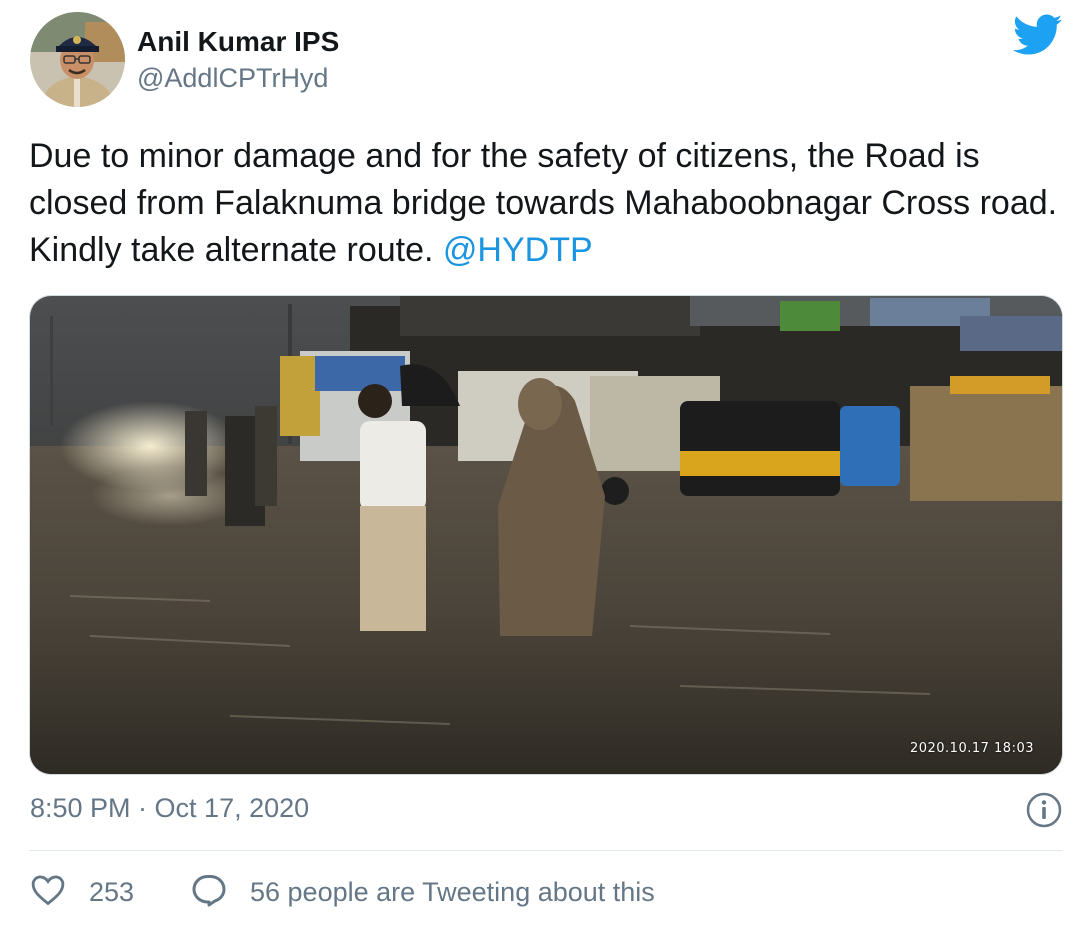  I want to click on author-name: Anil Kumar IPS, so click(238, 42).